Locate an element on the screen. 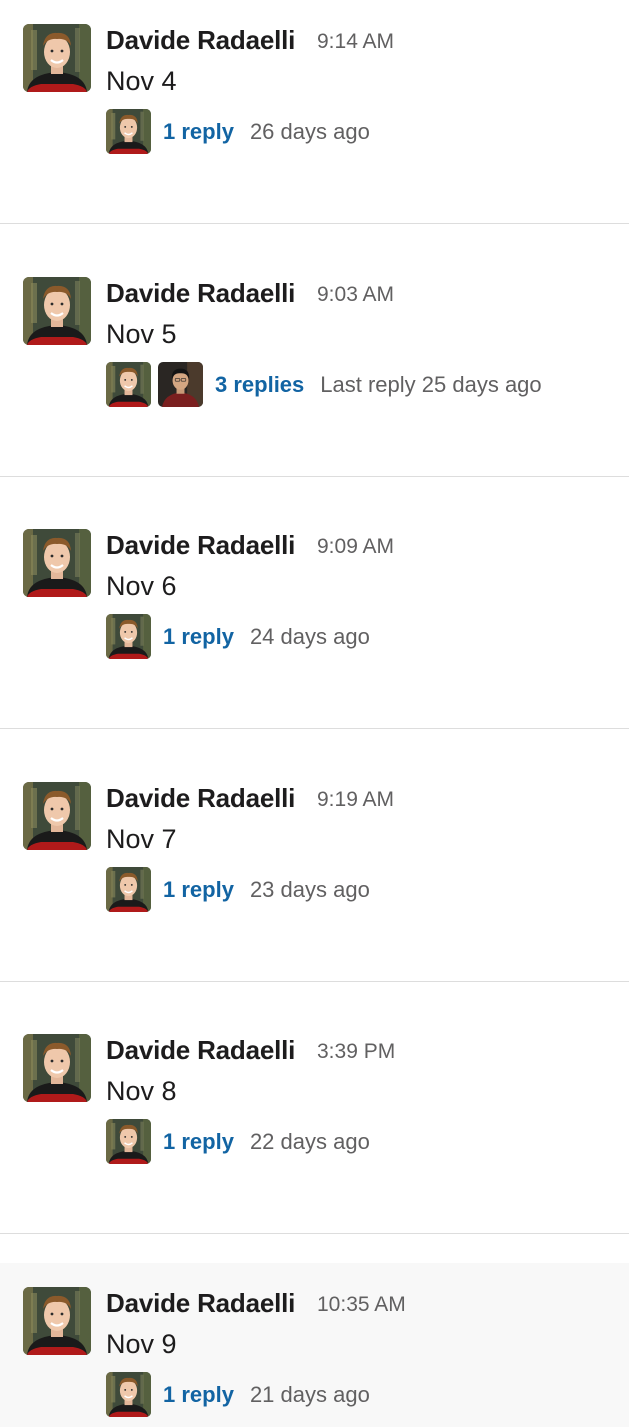 The width and height of the screenshot is (629, 1427). thread-summary: 1 reply 26 days ago is located at coordinates (238, 131).